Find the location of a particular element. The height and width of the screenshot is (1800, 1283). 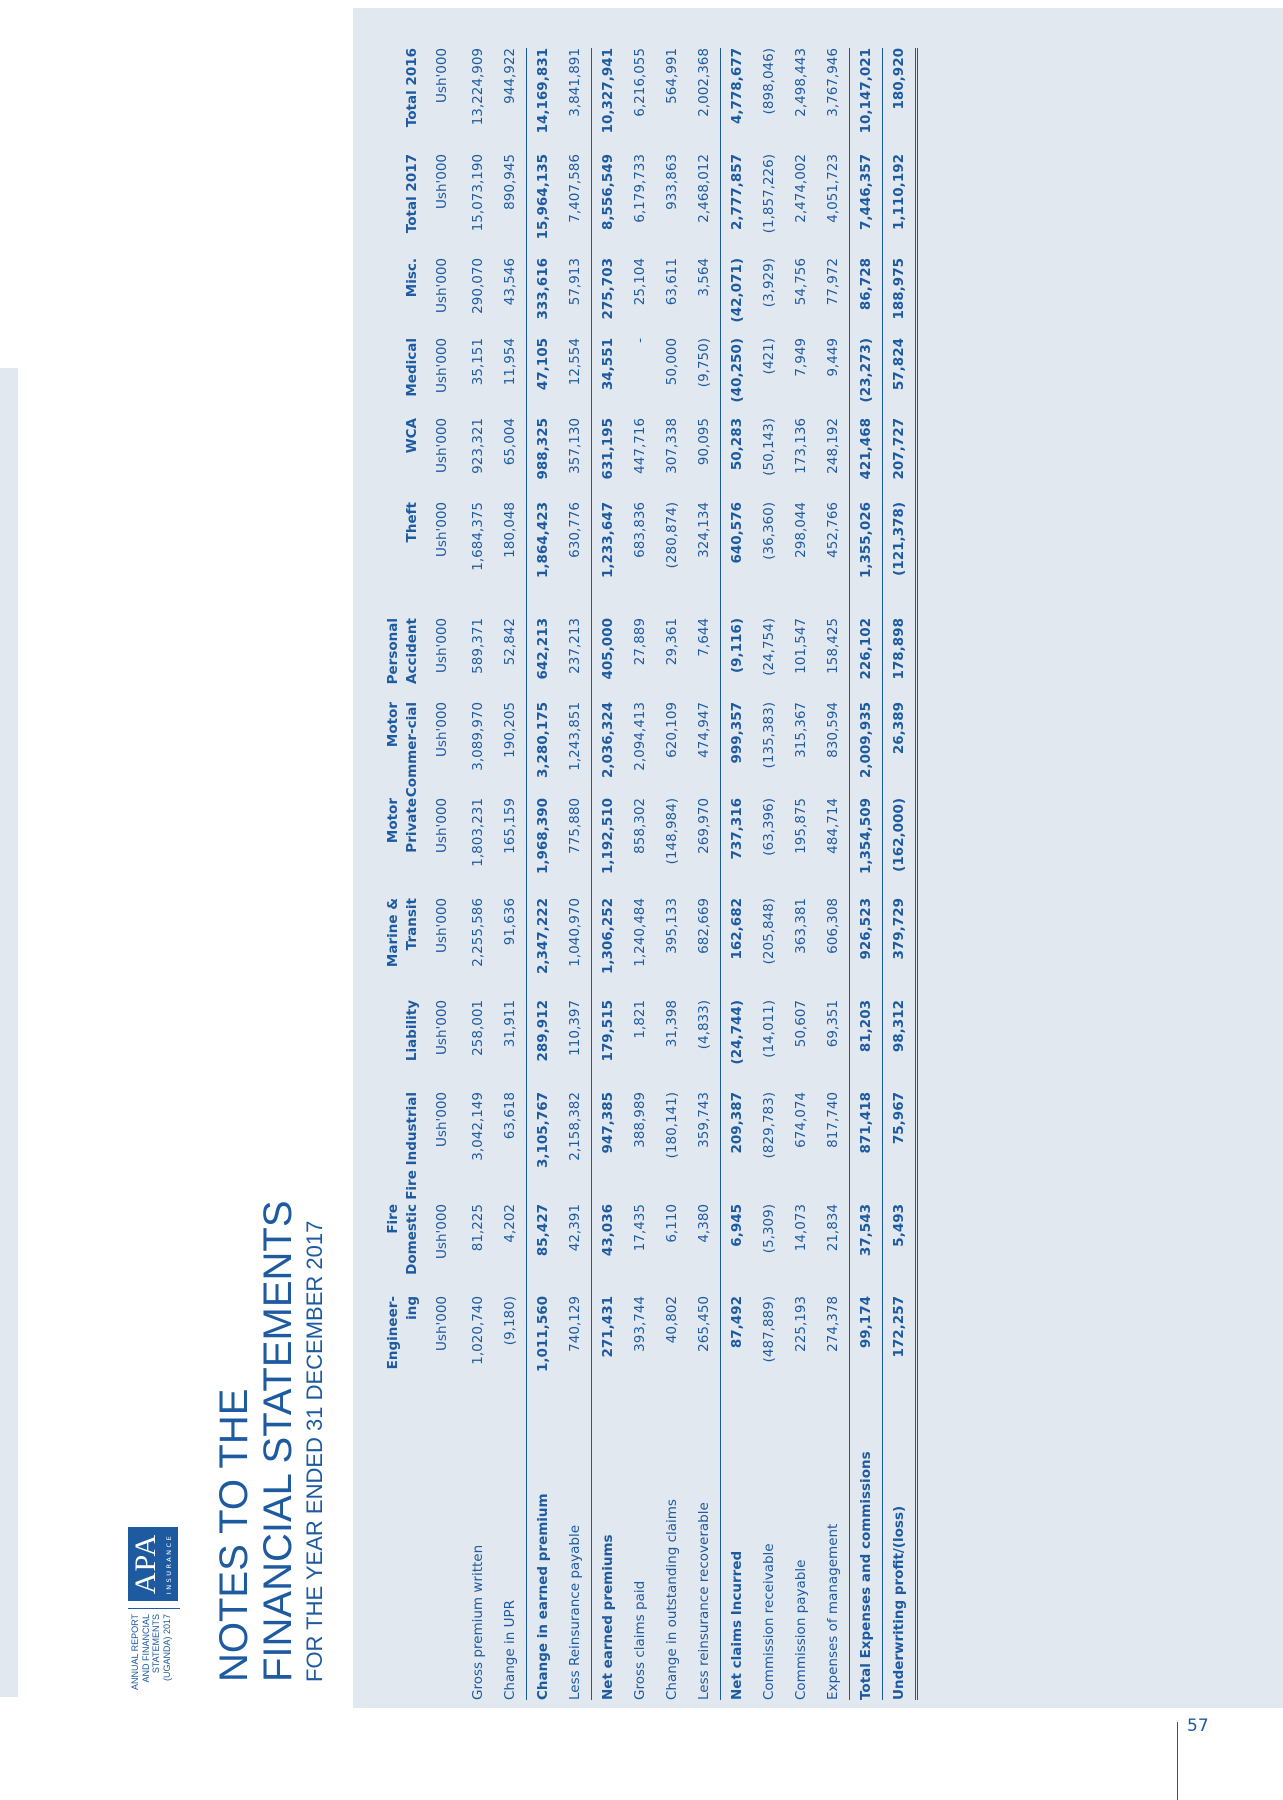

value-cell: 1,684,375 is located at coordinates (478, 536).